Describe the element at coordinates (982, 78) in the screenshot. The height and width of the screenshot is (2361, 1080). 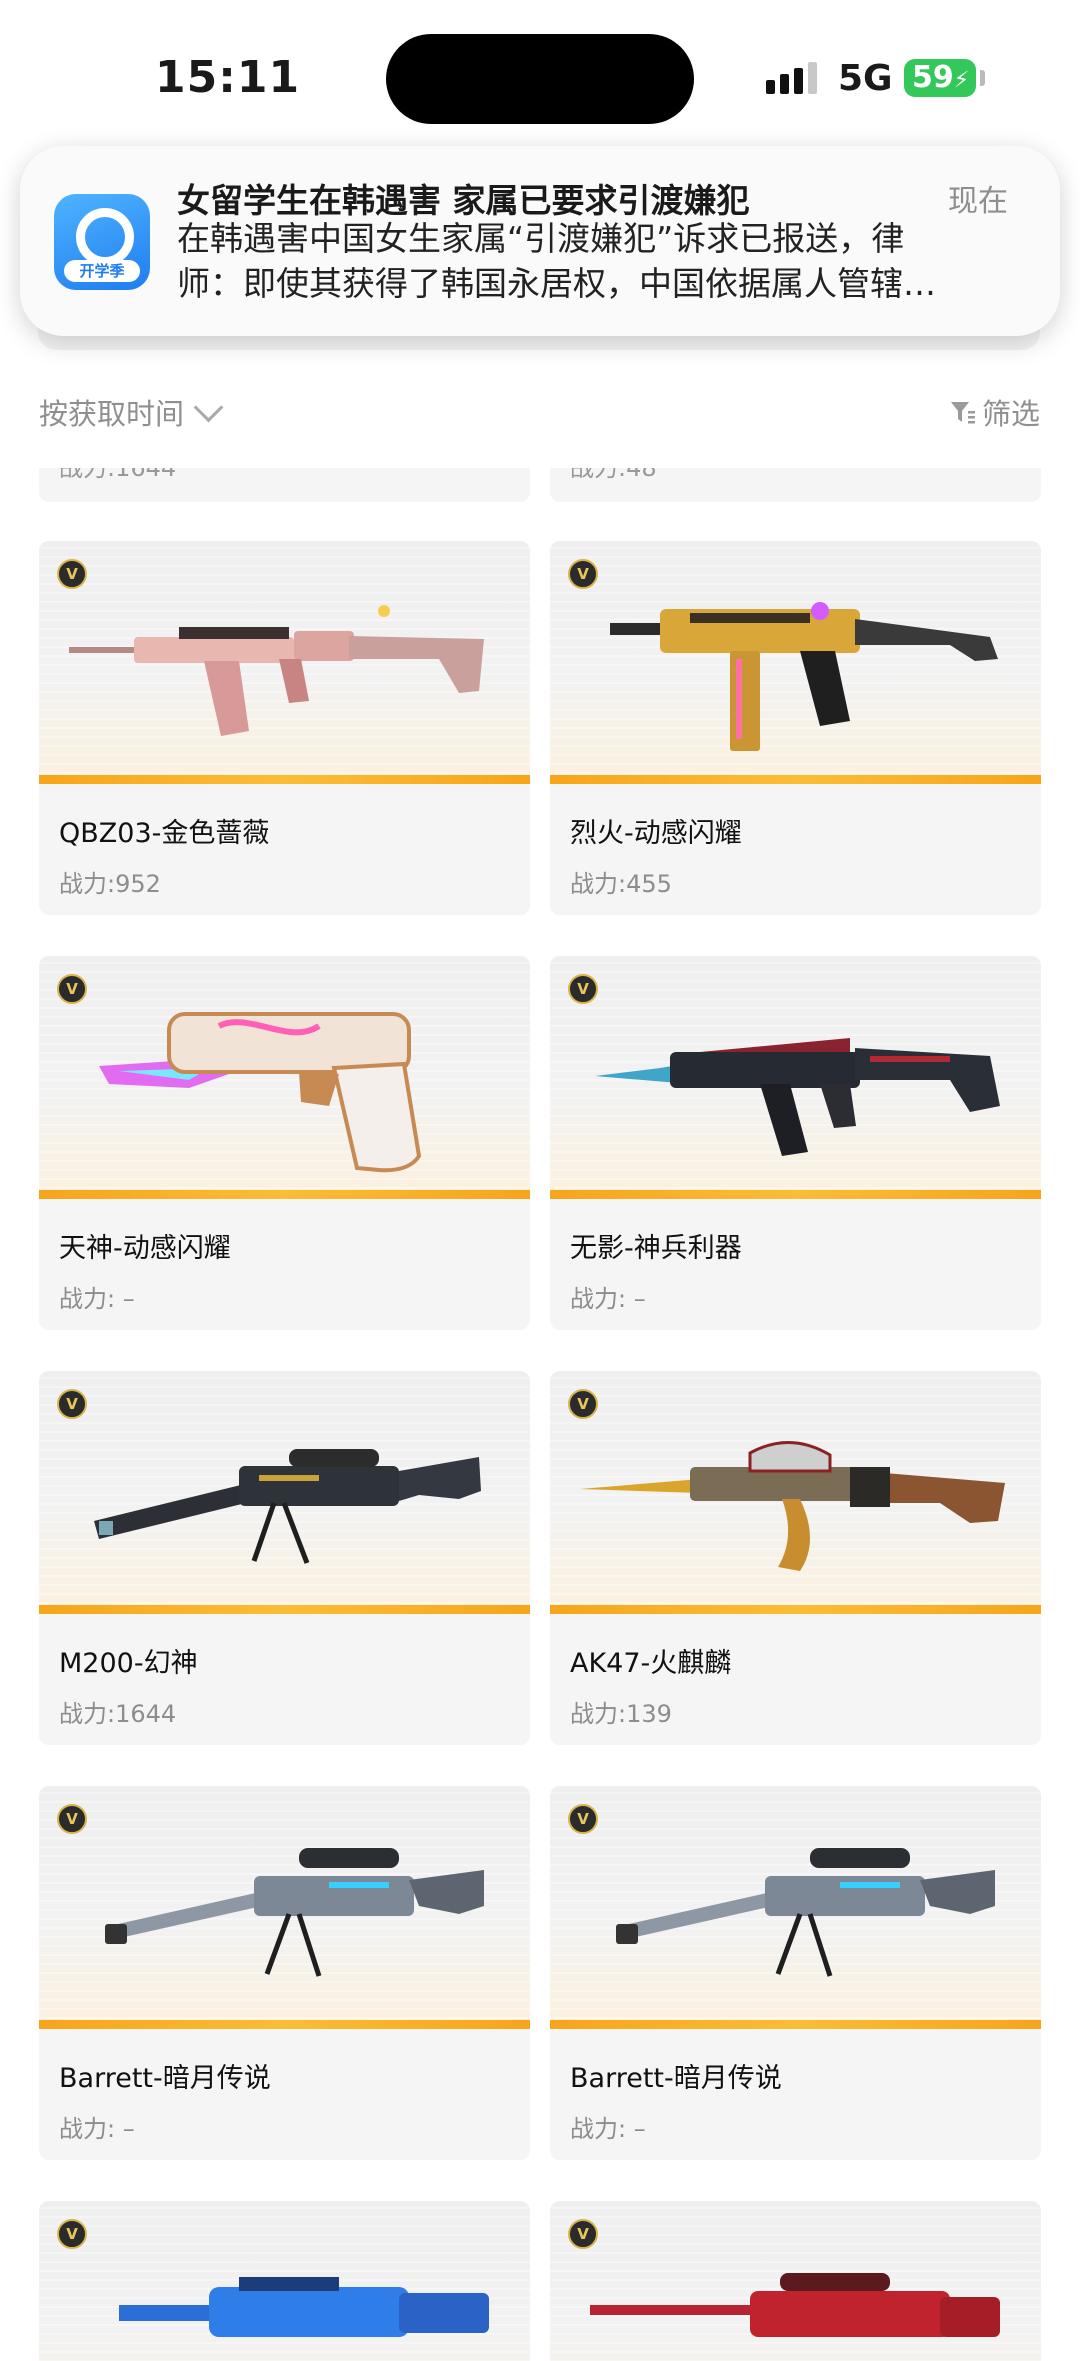
I see `battery-tip` at that location.